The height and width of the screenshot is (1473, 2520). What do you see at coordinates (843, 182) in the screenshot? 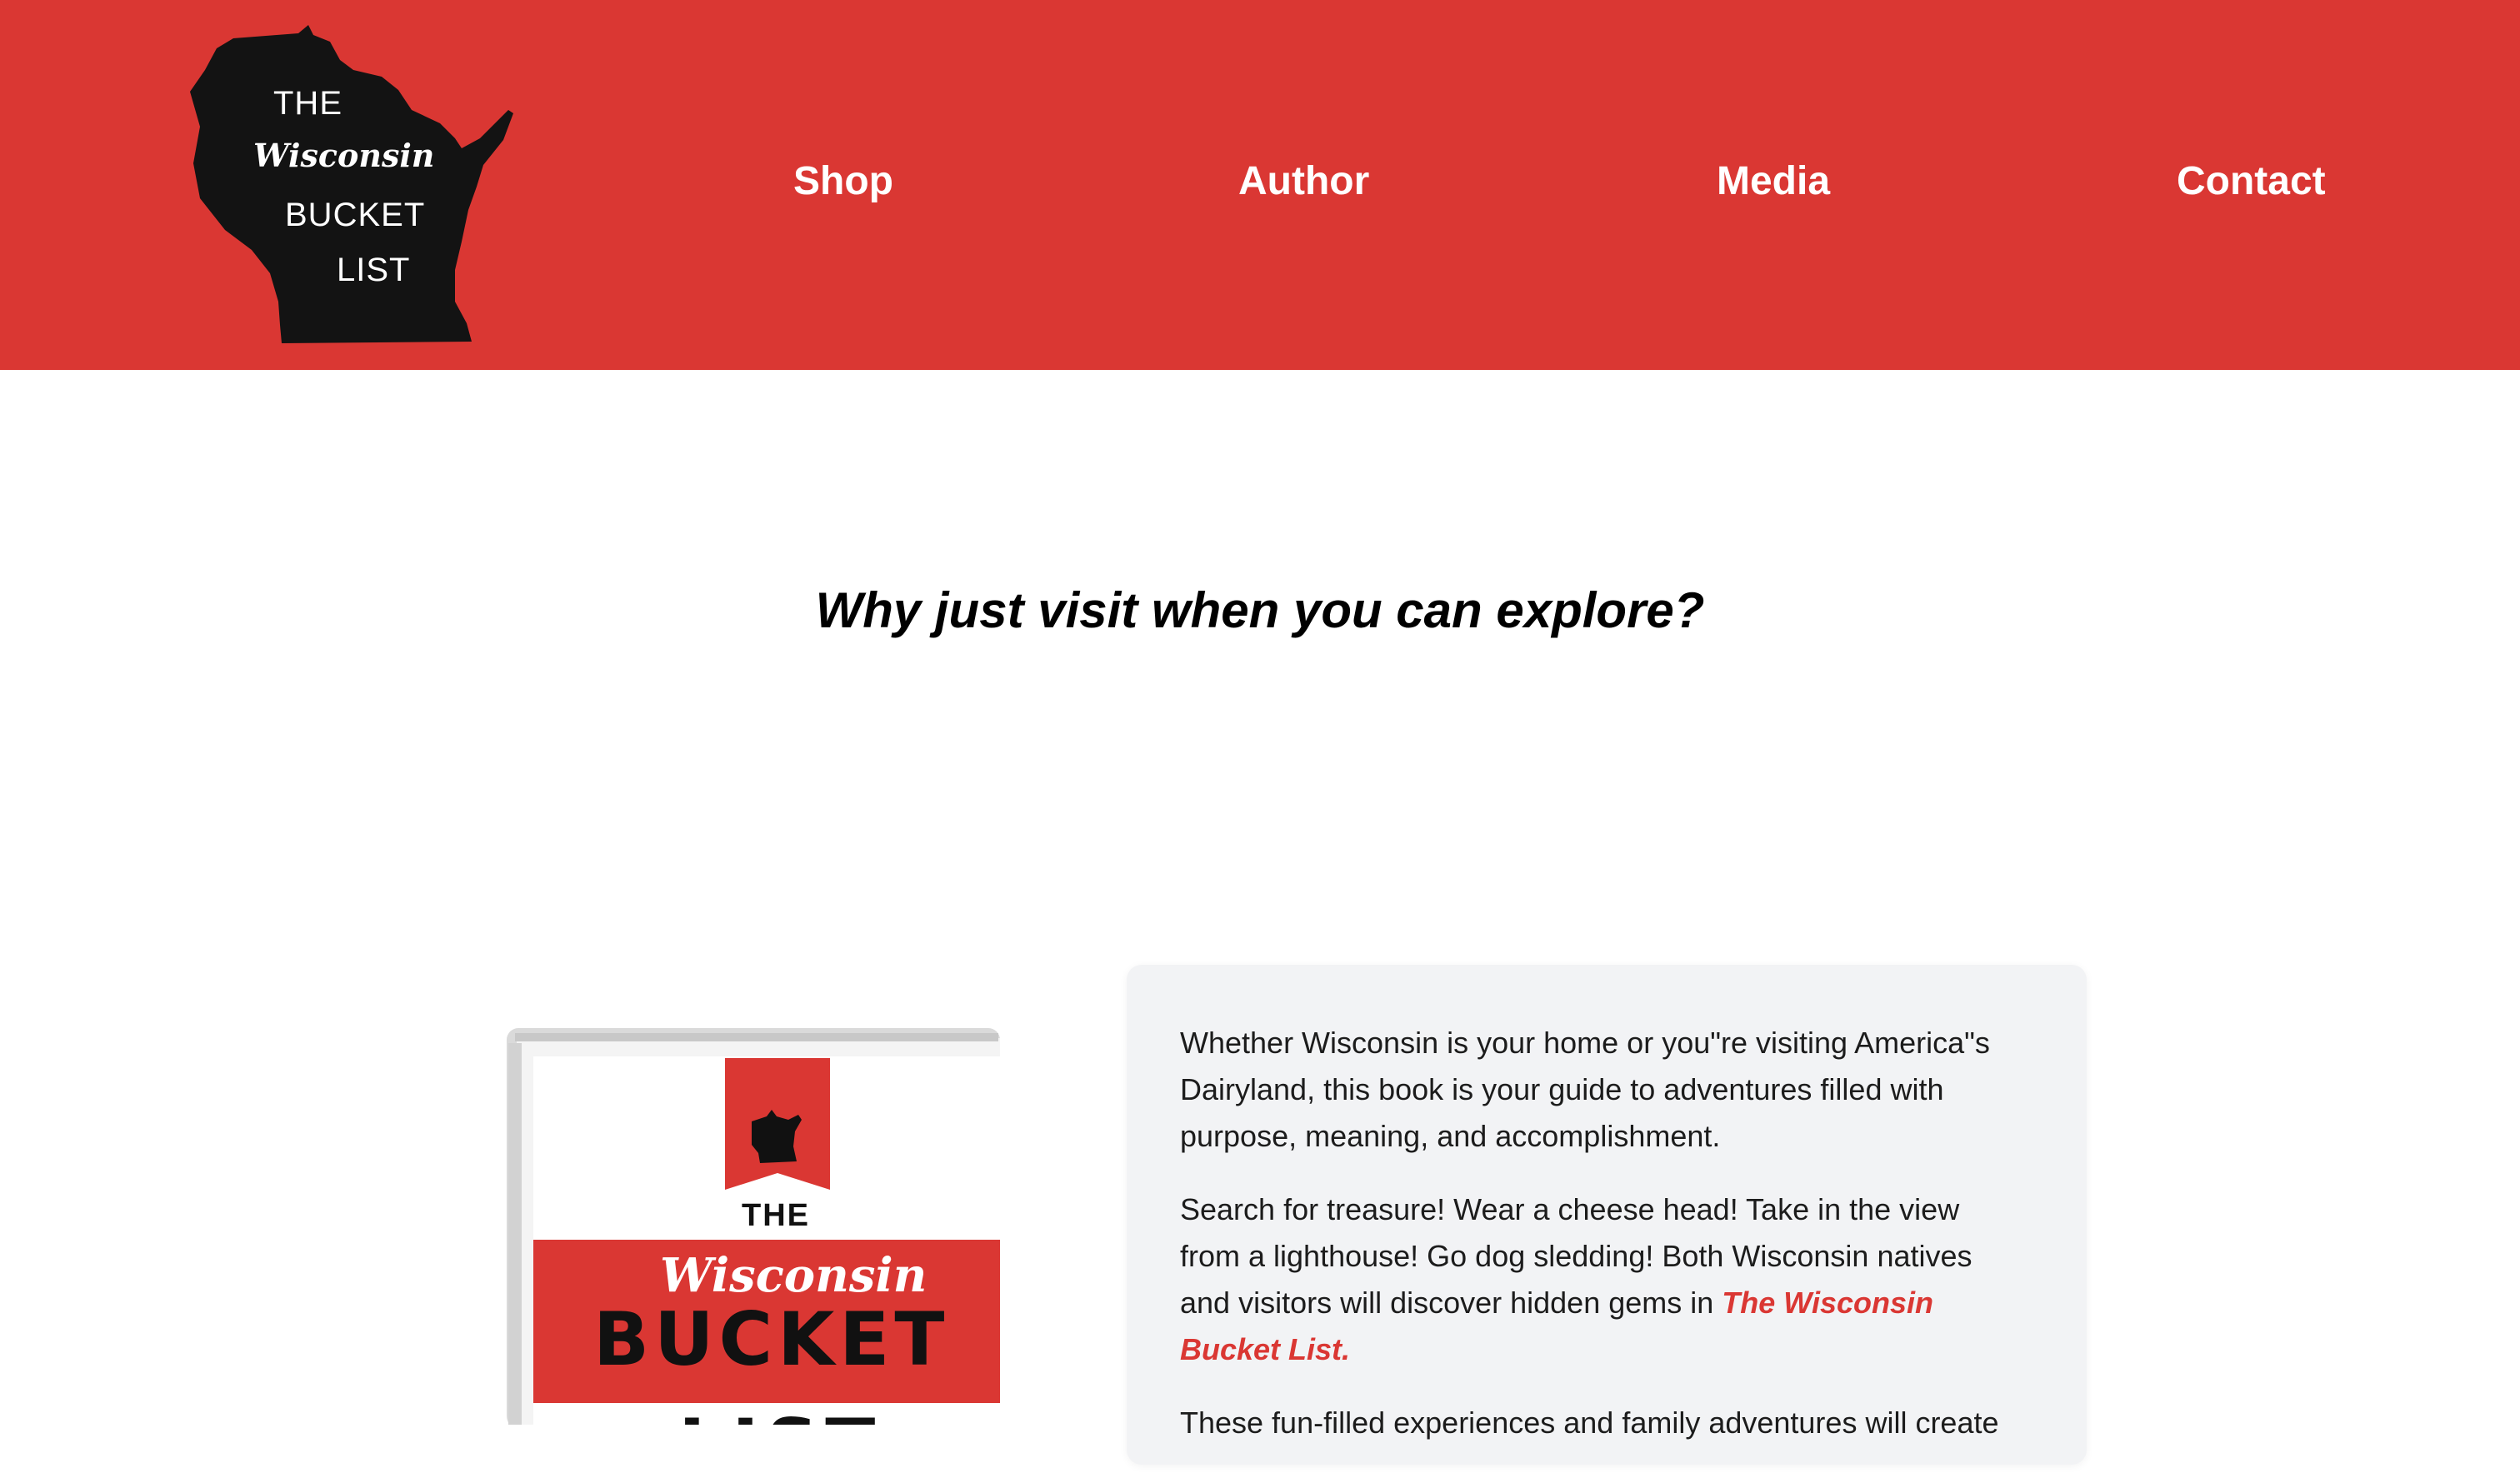
I see `nav-shop: Shop` at bounding box center [843, 182].